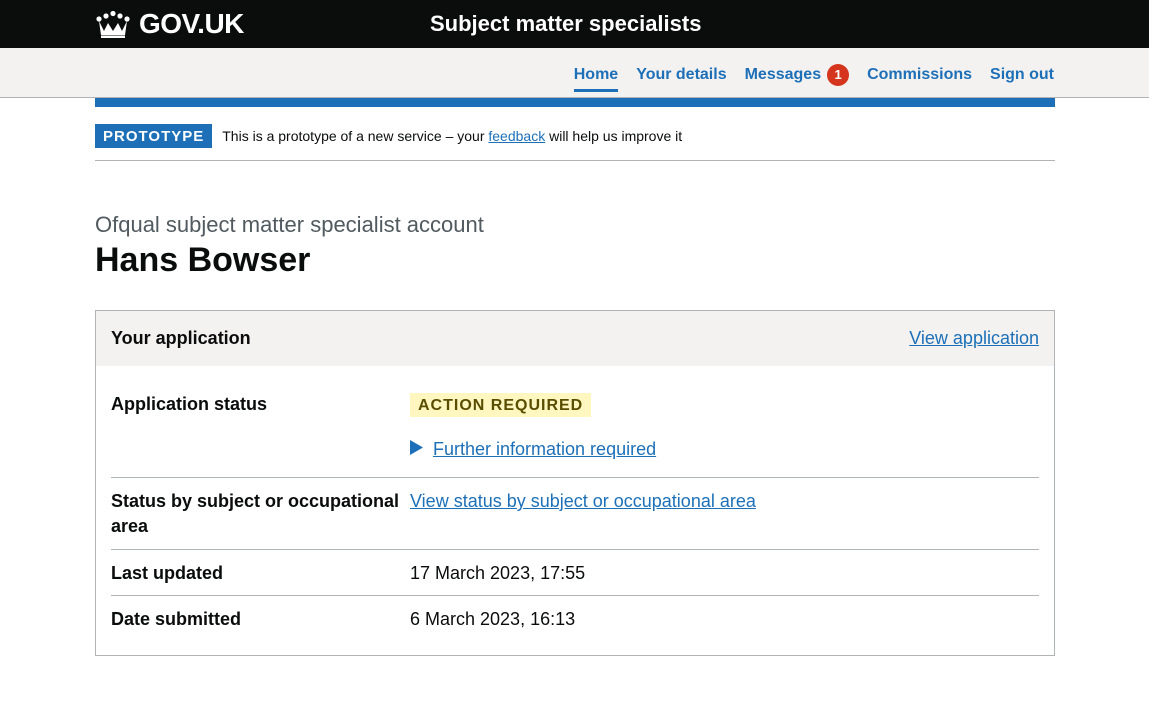  I want to click on summary-key: Date submitted, so click(176, 619).